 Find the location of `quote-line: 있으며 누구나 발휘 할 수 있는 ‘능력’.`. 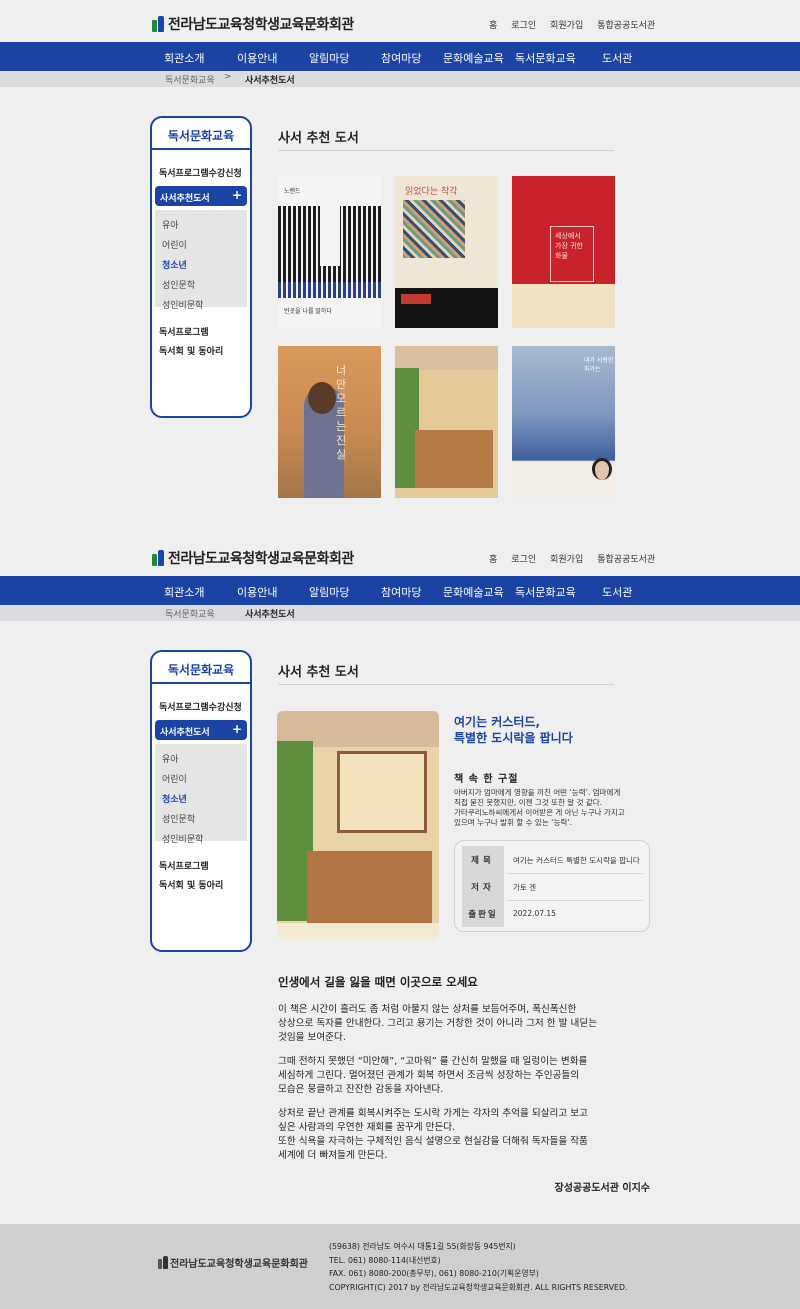

quote-line: 있으며 누구나 발휘 할 수 있는 ‘능력’. is located at coordinates (513, 822).